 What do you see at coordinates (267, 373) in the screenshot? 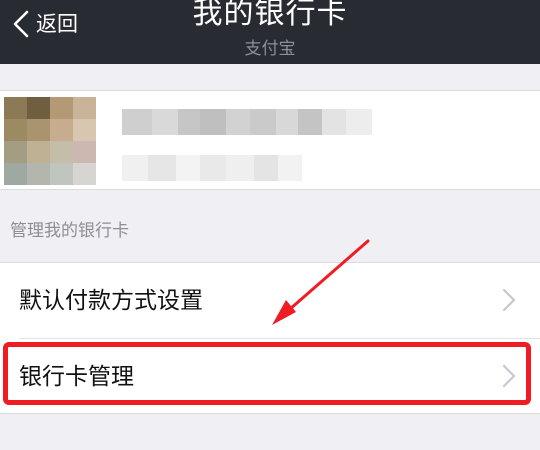
I see `highlight-box` at bounding box center [267, 373].